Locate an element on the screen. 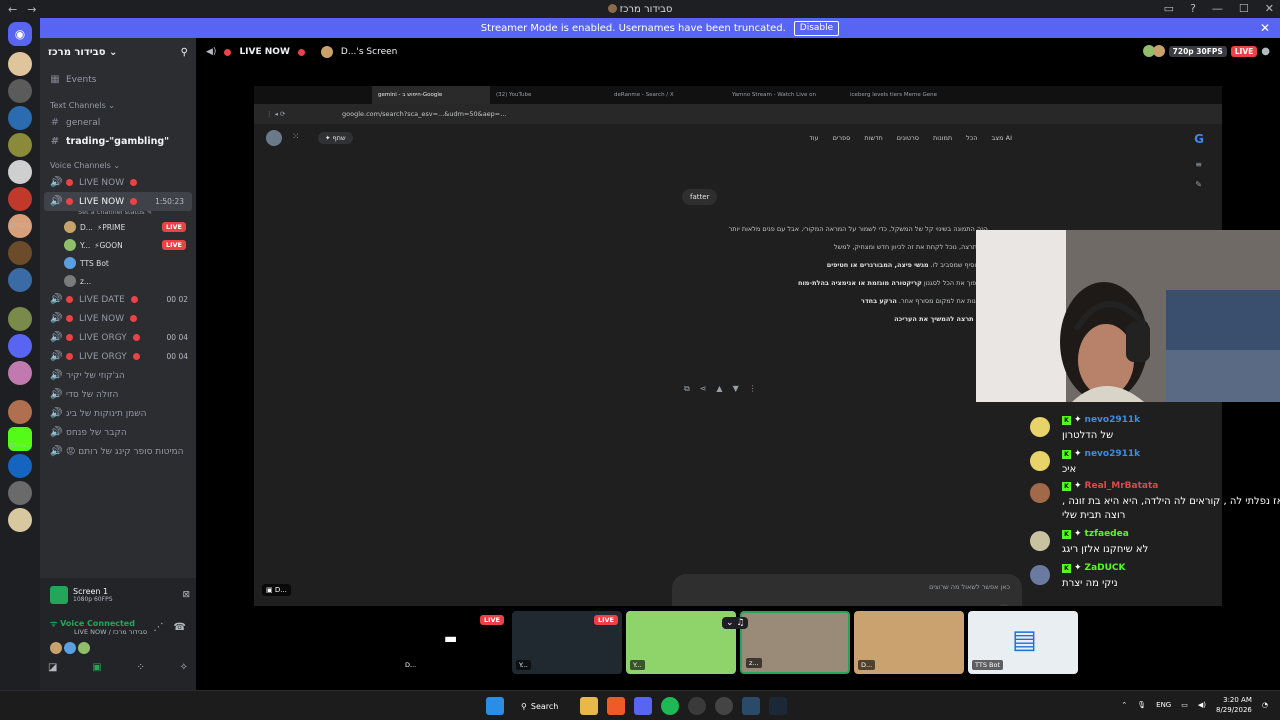 Image resolution: width=1280 pixels, height=720 pixels. tray-chevron-icon: ⌃ is located at coordinates (1124, 705).